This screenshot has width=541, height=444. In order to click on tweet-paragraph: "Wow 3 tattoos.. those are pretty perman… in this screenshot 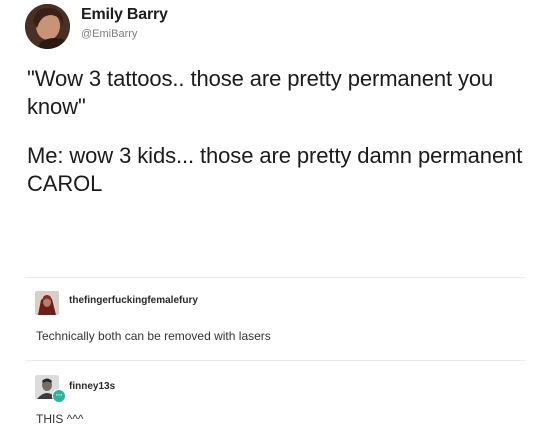, I will do `click(260, 92)`.